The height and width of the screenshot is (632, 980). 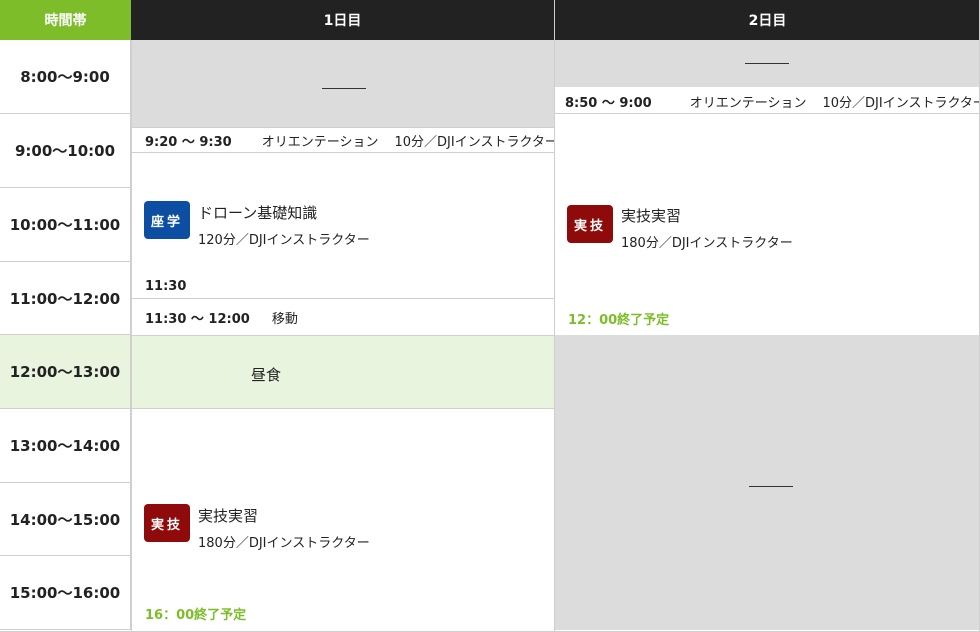 I want to click on day2-orientation-title: オリエンテーション, so click(x=748, y=103).